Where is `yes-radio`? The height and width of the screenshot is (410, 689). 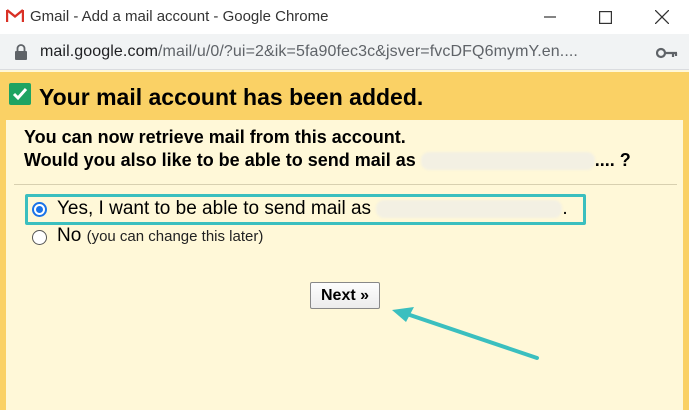 yes-radio is located at coordinates (39, 209).